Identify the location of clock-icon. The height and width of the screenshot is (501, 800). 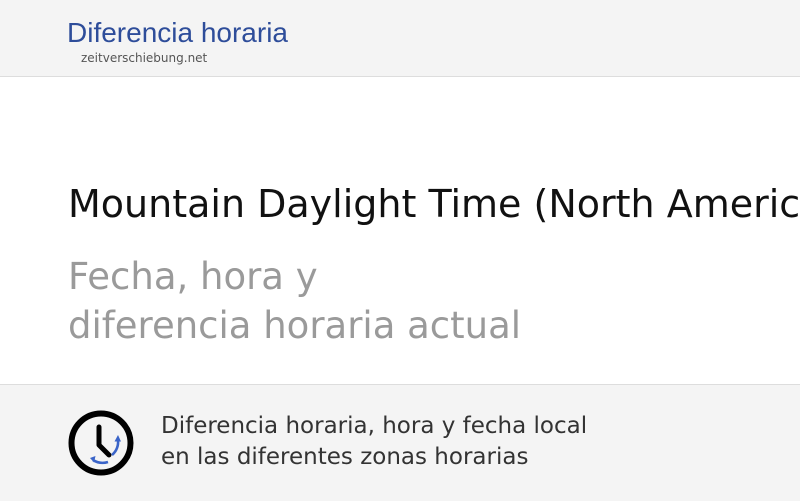
(101, 443).